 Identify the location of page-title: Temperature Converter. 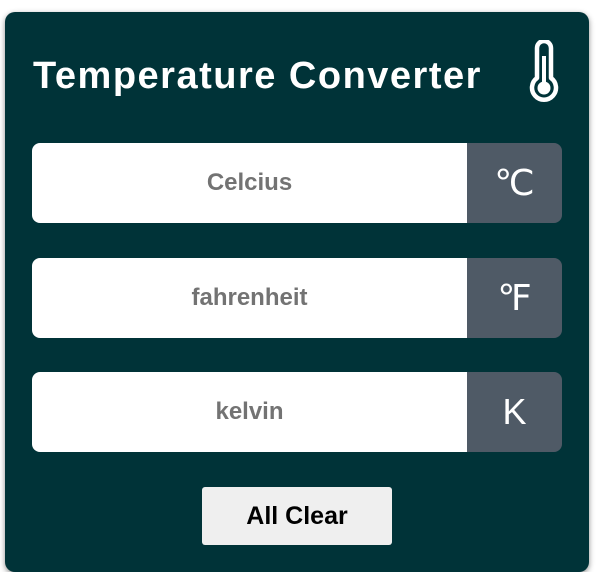
(257, 76).